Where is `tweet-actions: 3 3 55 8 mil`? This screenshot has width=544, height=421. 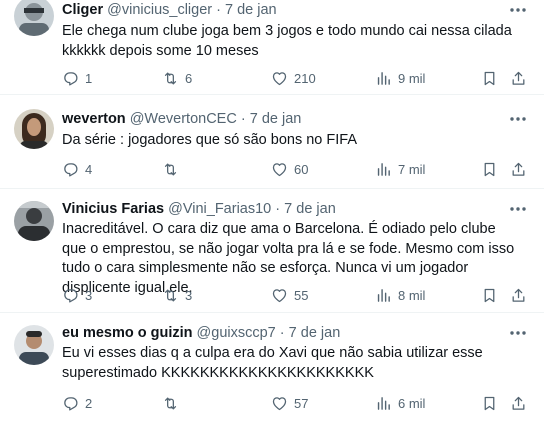
tweet-actions: 3 3 55 8 mil is located at coordinates (297, 295).